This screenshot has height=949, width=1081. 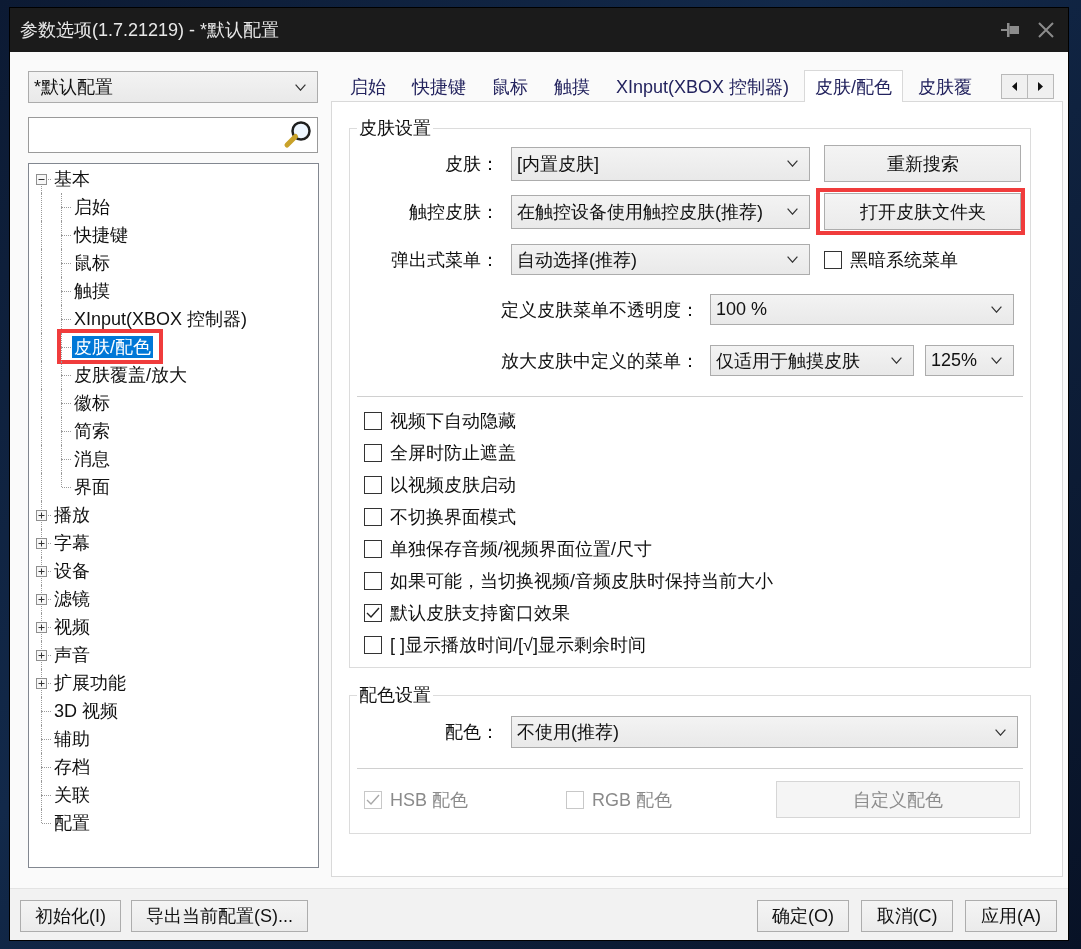 I want to click on checkbox-label: 单独保存音频/视频界面位置/尺寸, so click(x=521, y=549).